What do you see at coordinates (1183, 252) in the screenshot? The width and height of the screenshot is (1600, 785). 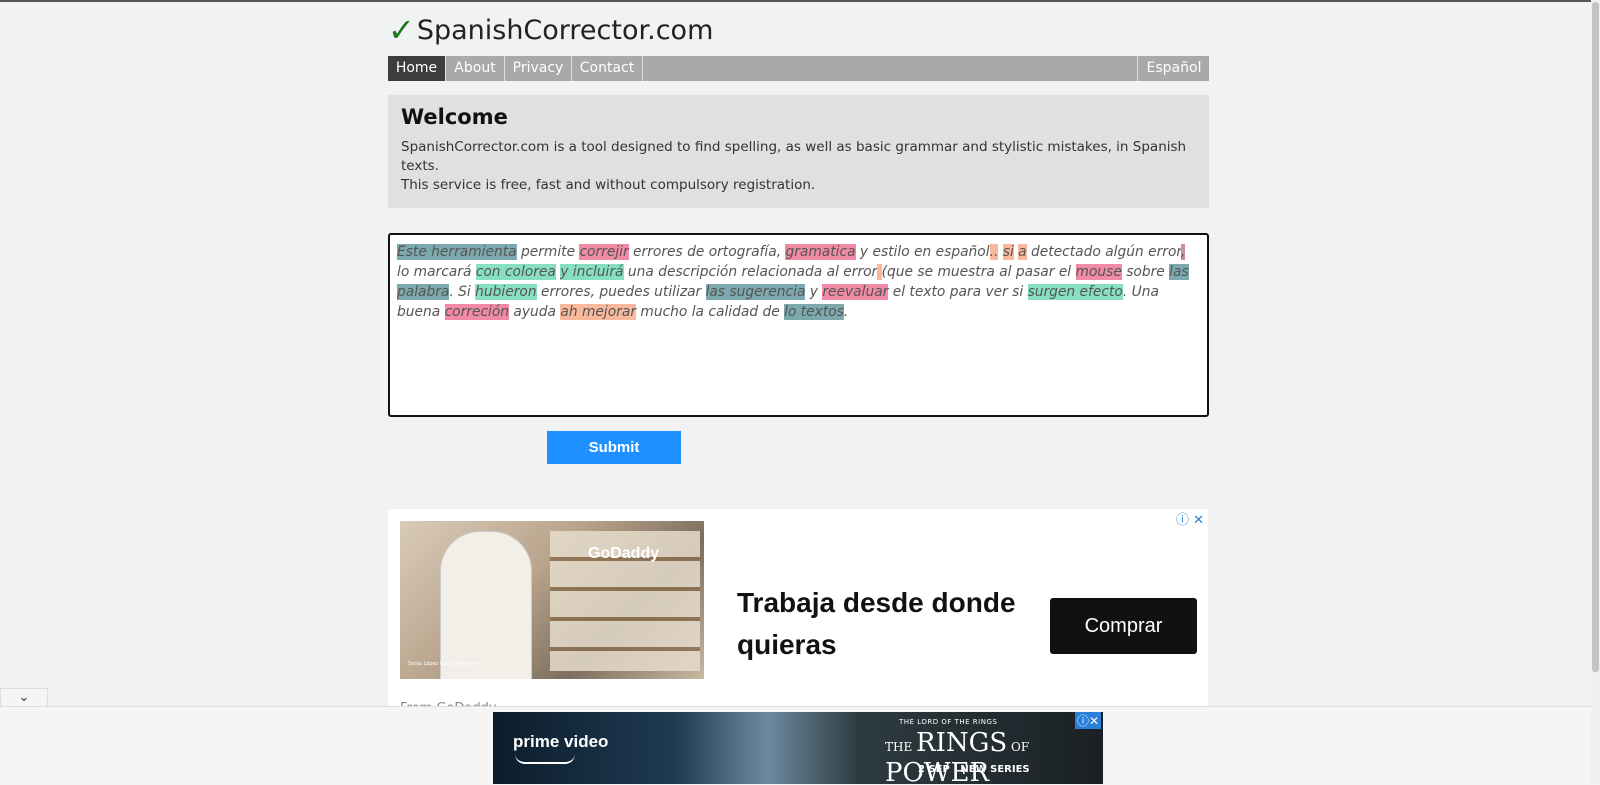 I see `flagged-word: ,` at bounding box center [1183, 252].